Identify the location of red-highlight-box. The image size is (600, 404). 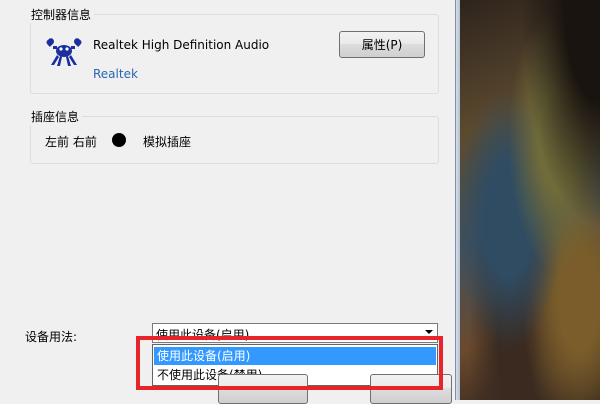
(289, 363).